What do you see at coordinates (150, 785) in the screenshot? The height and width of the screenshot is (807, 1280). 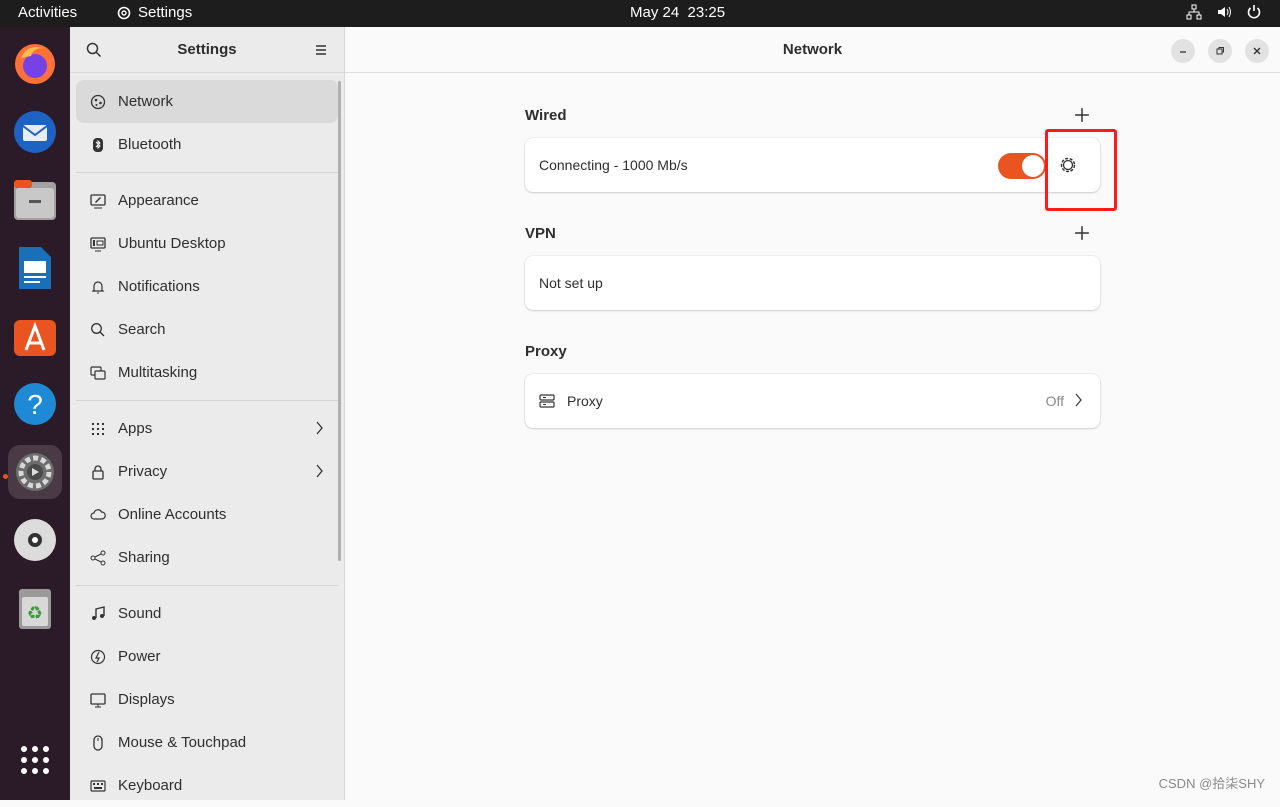 I see `sidebar-item-label: Keyboard` at bounding box center [150, 785].